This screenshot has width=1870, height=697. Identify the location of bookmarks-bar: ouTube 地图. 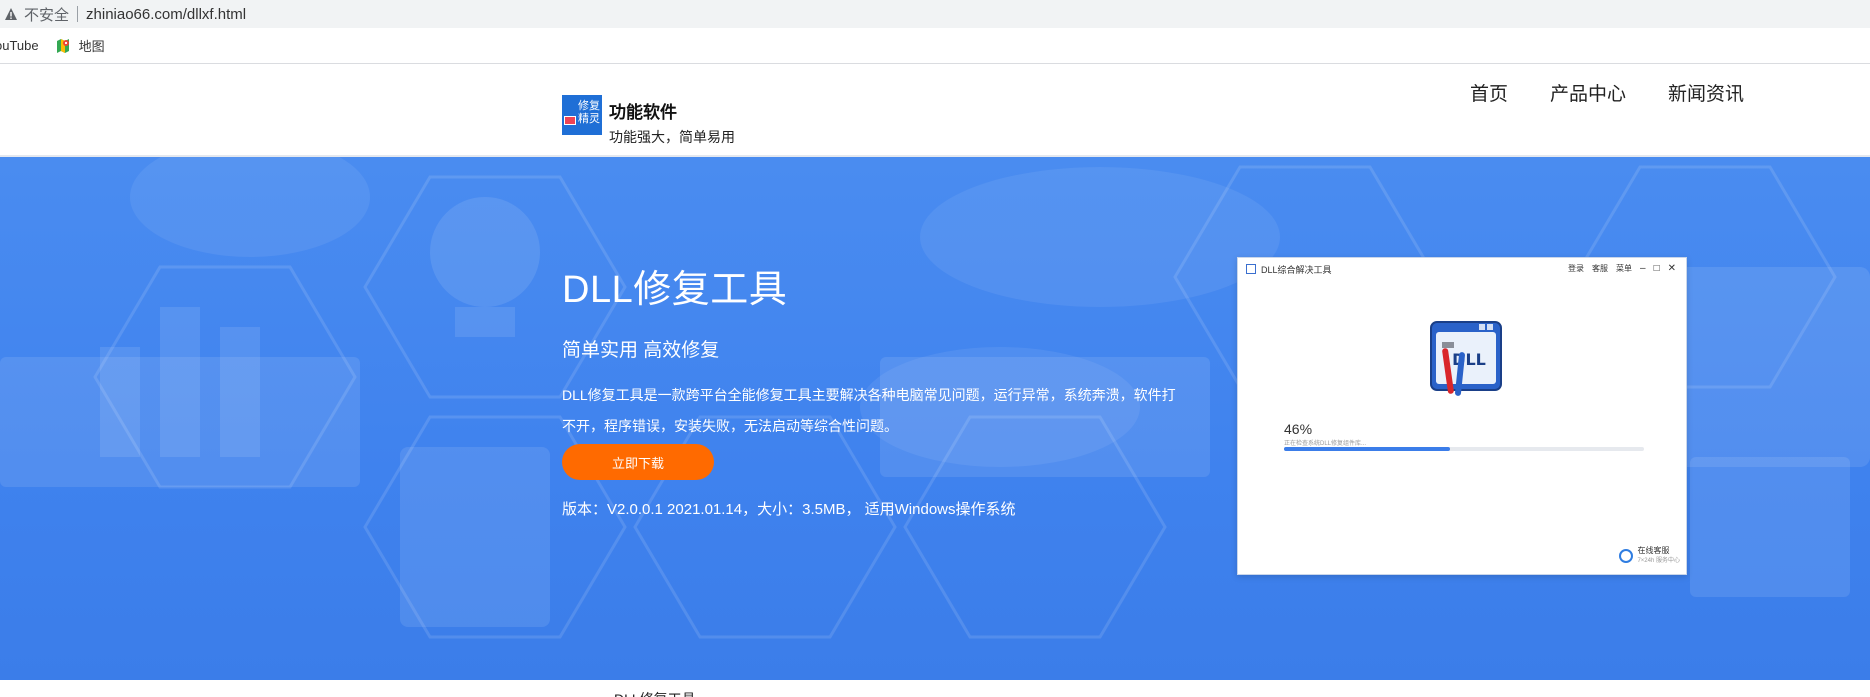
(935, 46).